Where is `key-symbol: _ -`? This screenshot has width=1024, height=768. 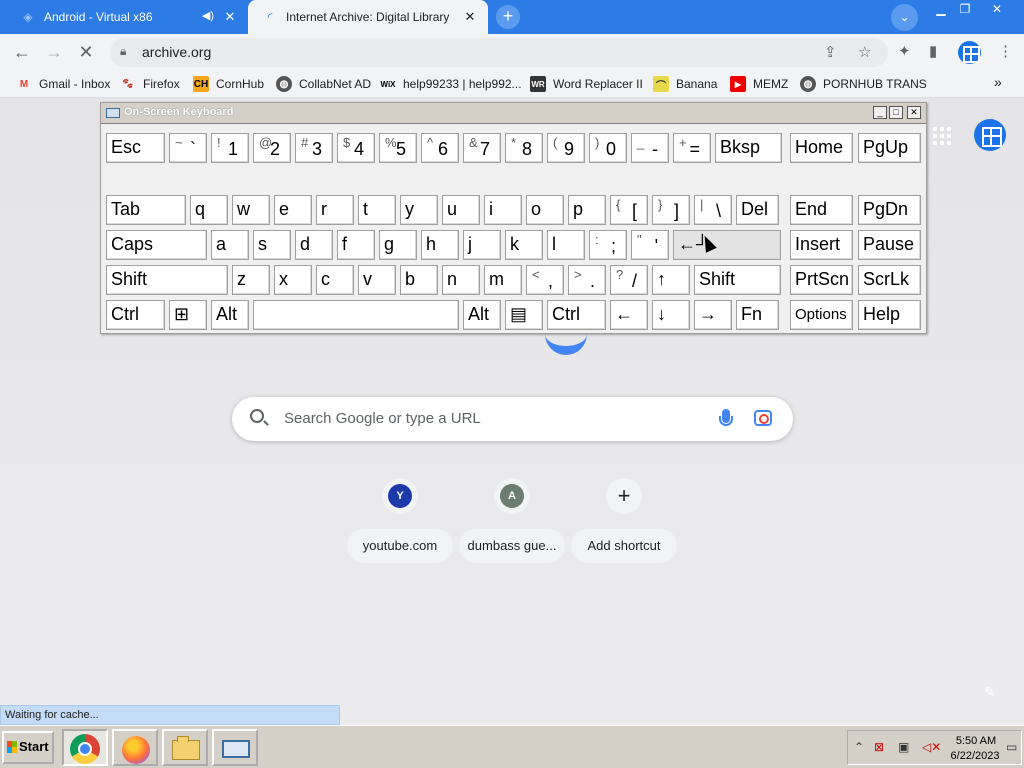
key-symbol: _ - is located at coordinates (650, 148).